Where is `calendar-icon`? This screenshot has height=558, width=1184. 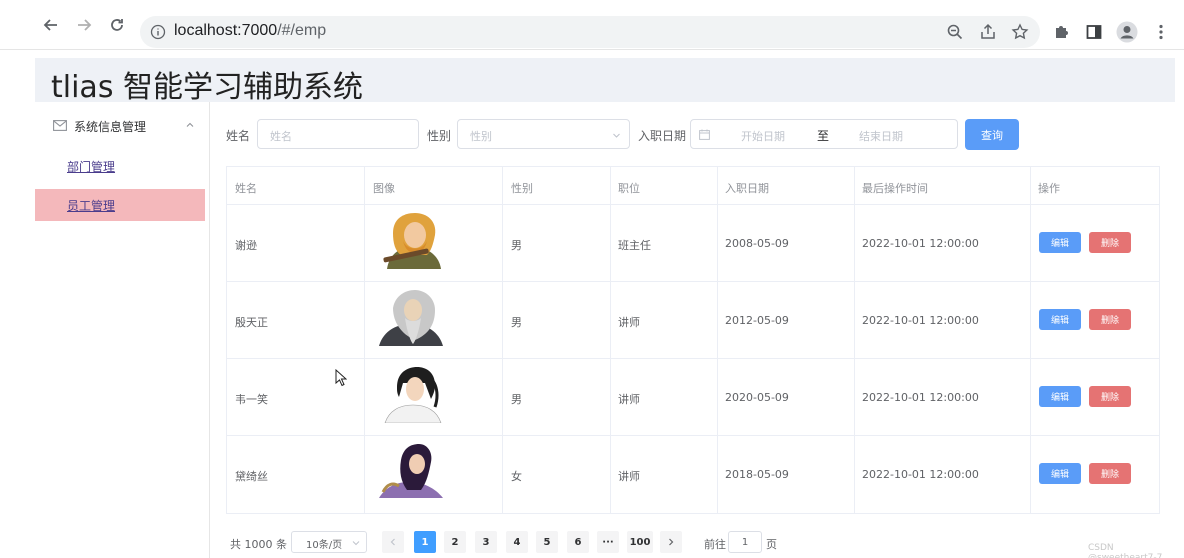 calendar-icon is located at coordinates (704, 134).